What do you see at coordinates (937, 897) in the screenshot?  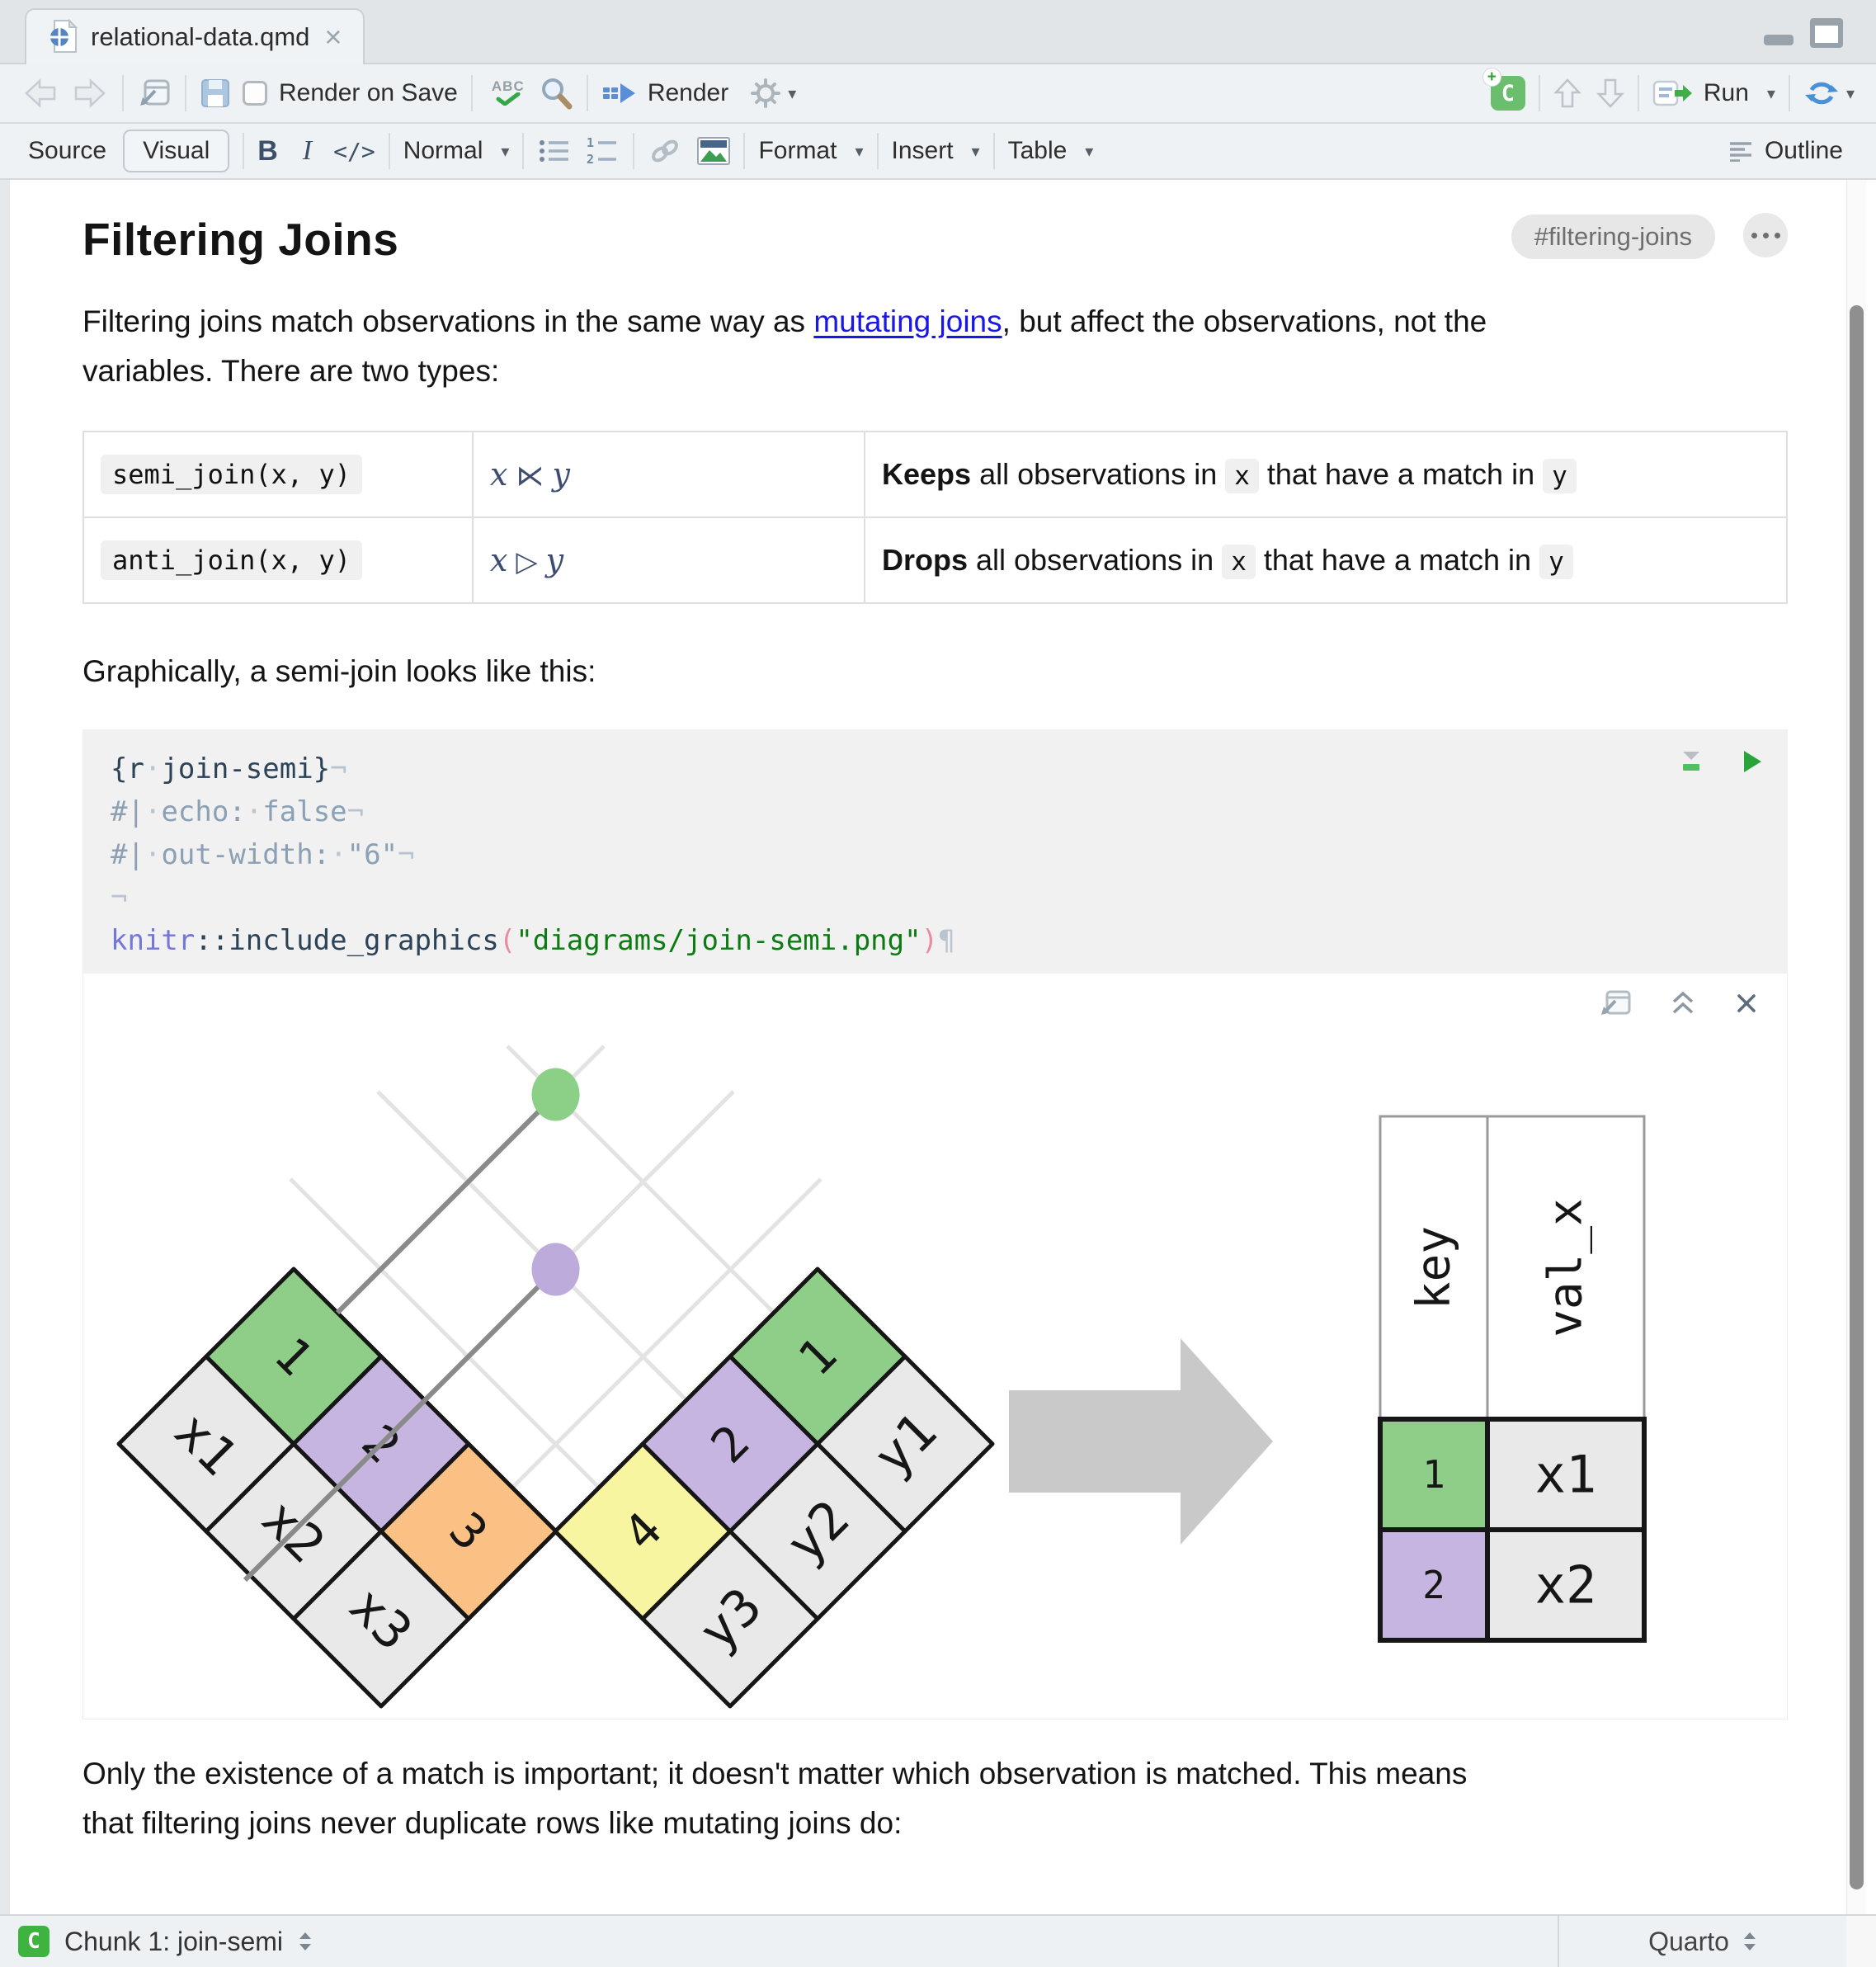 I see `chunk-code-line: ¬` at bounding box center [937, 897].